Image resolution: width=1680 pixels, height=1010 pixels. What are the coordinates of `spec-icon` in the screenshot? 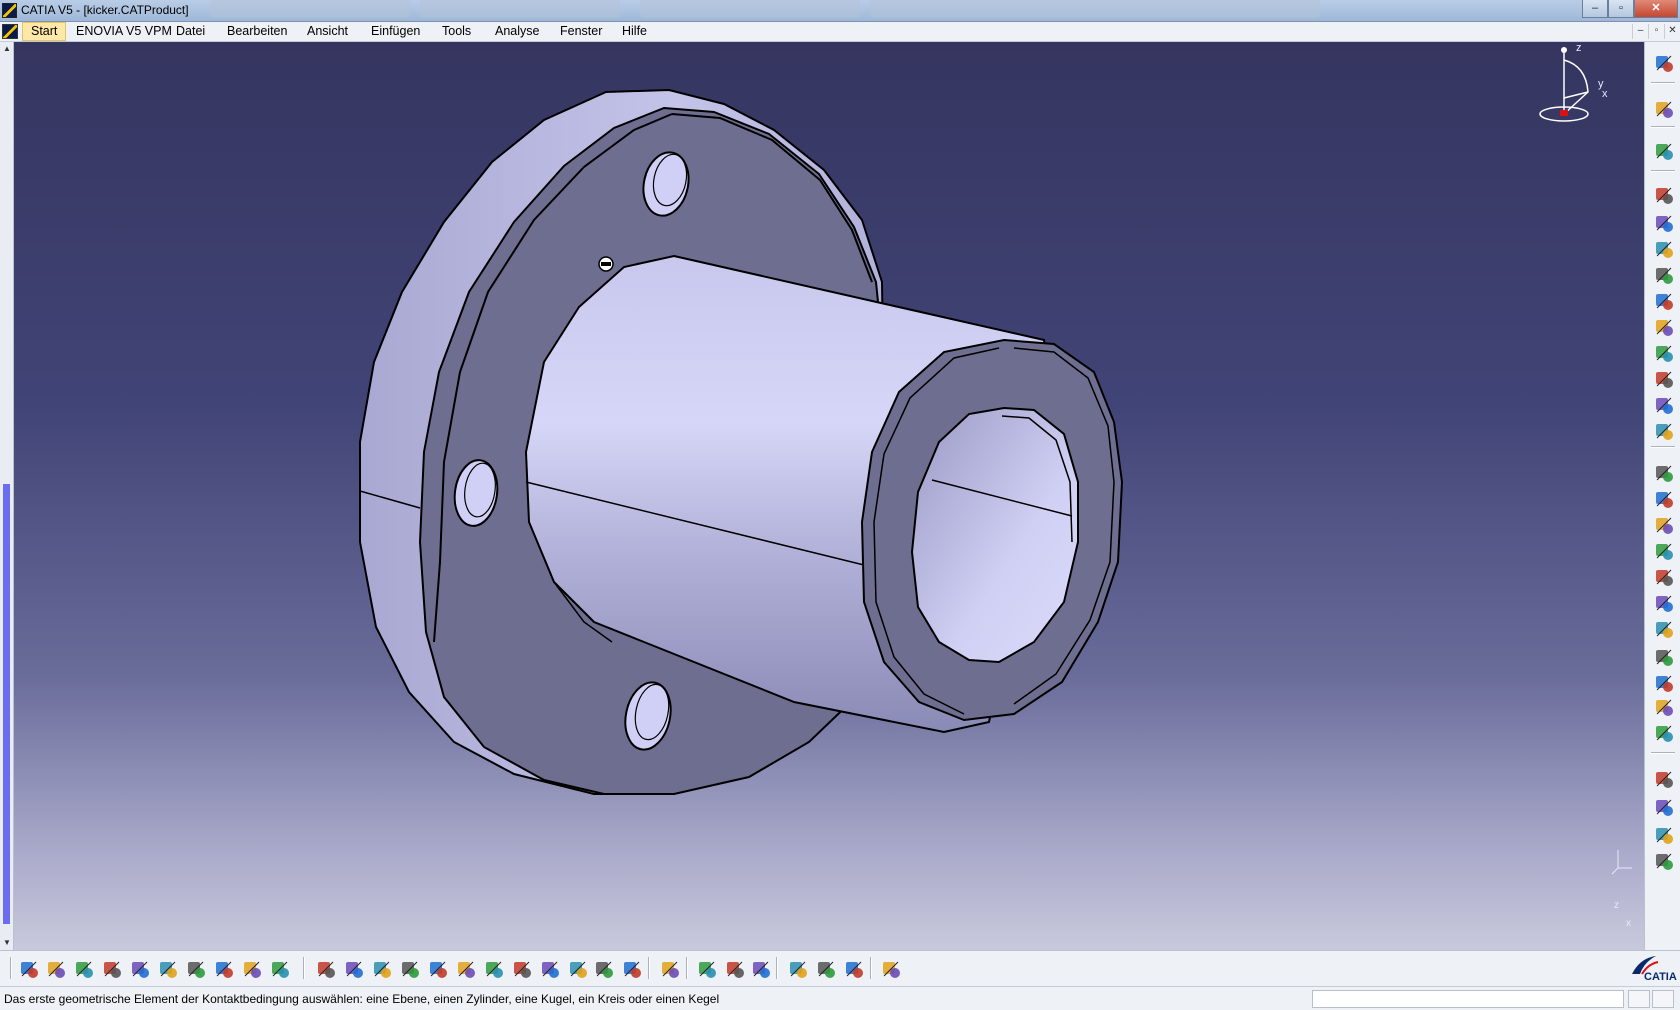 It's located at (1664, 835).